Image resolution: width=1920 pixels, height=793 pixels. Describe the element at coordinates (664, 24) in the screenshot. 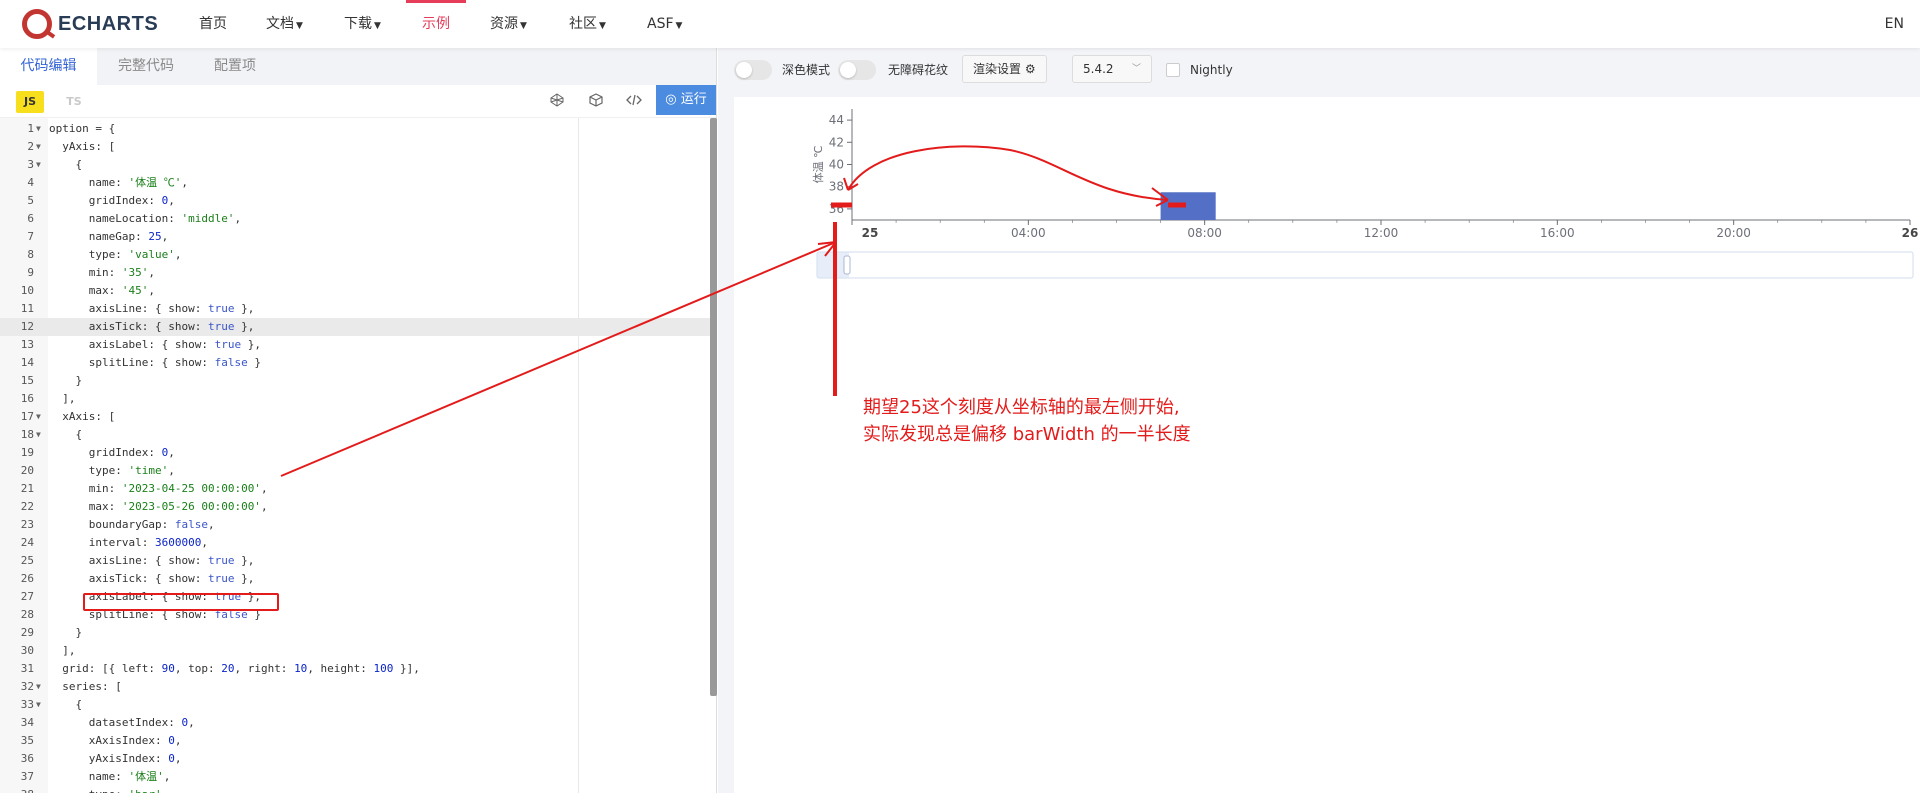

I see `nav-item-asf: ASF ▼` at that location.